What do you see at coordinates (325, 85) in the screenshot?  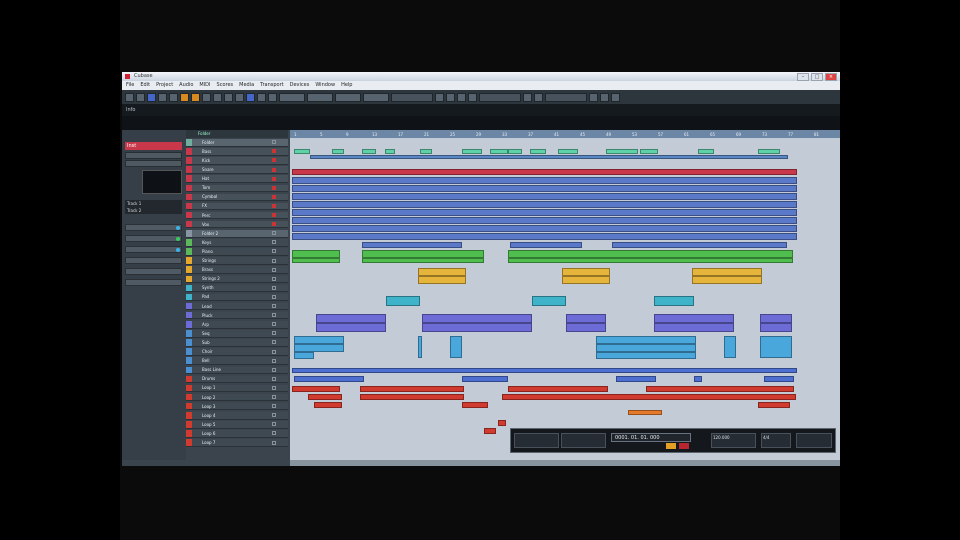 I see `menu-item: Window` at bounding box center [325, 85].